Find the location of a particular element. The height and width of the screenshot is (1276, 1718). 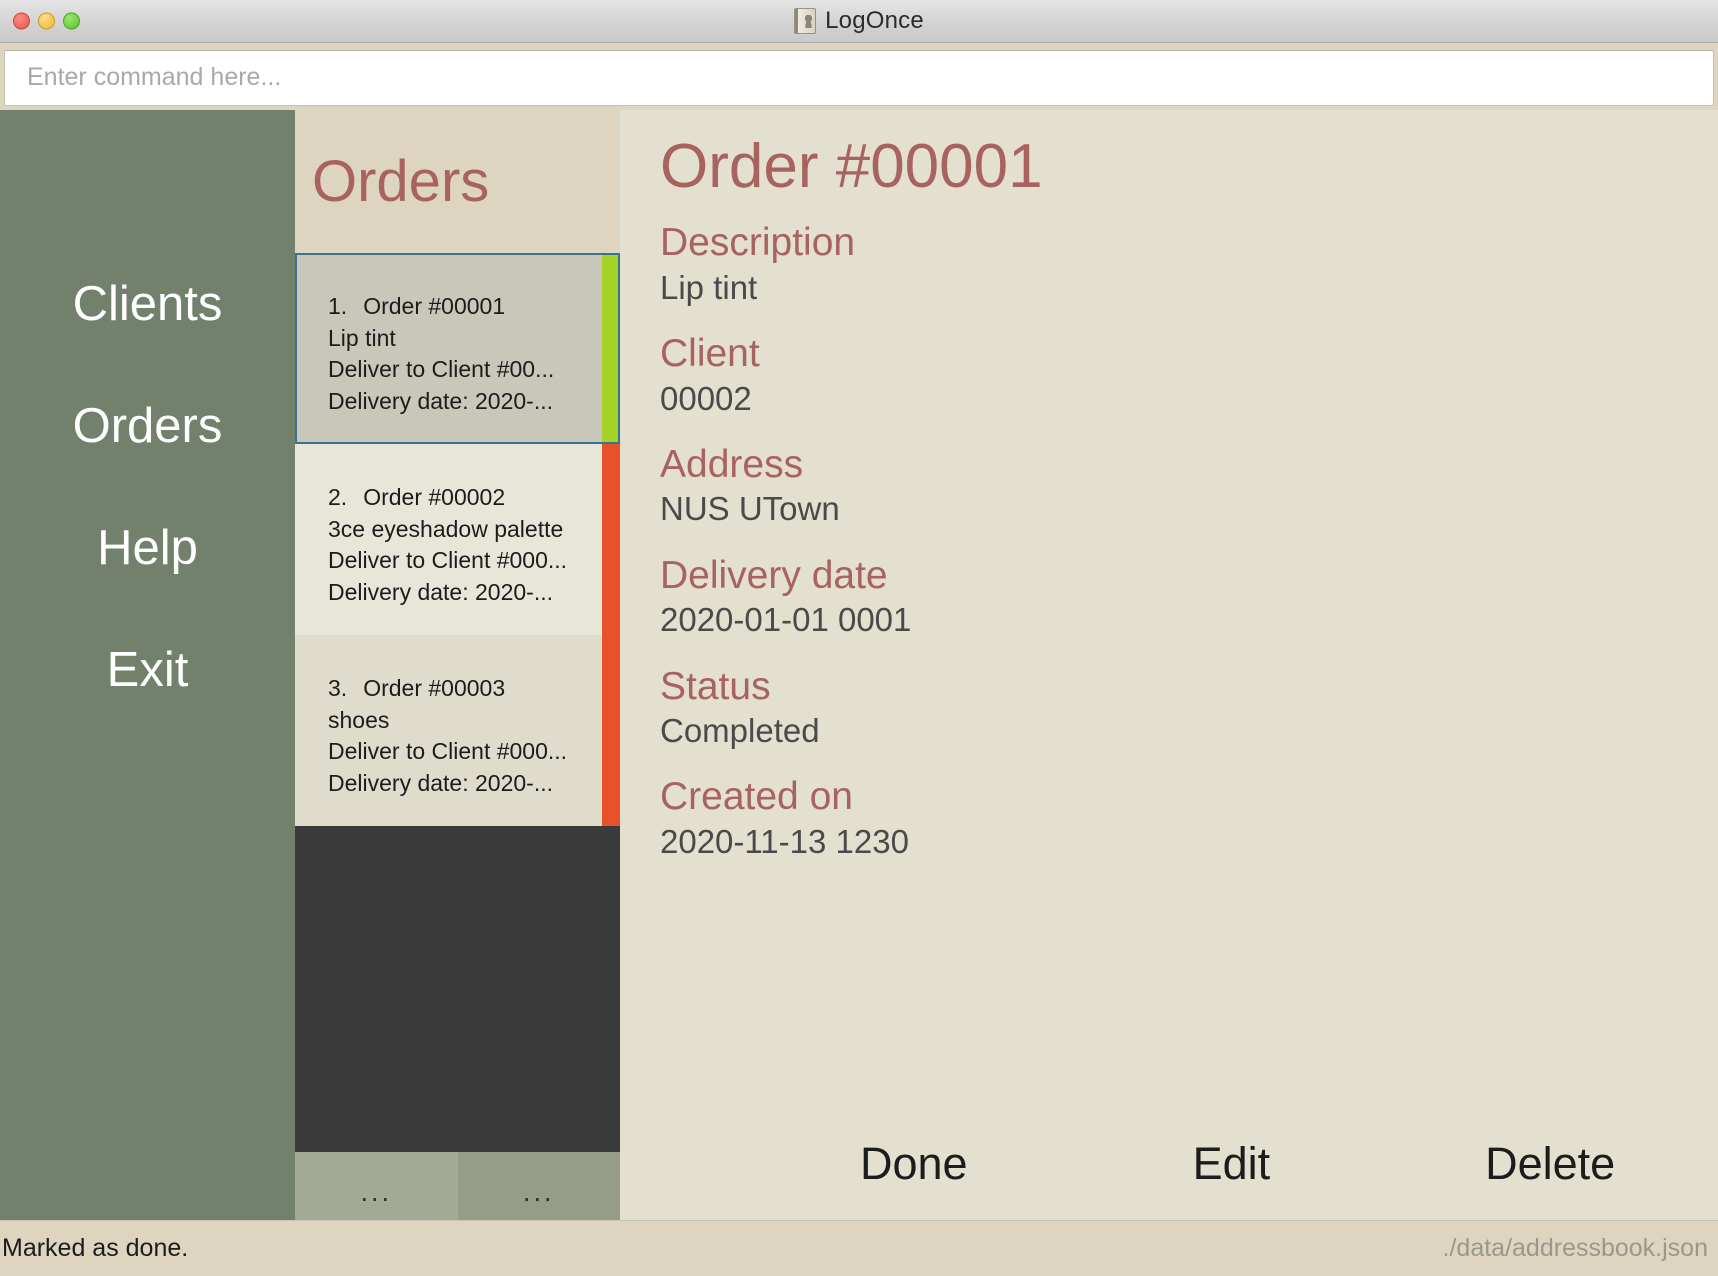

minimize-window-button is located at coordinates (46, 21).